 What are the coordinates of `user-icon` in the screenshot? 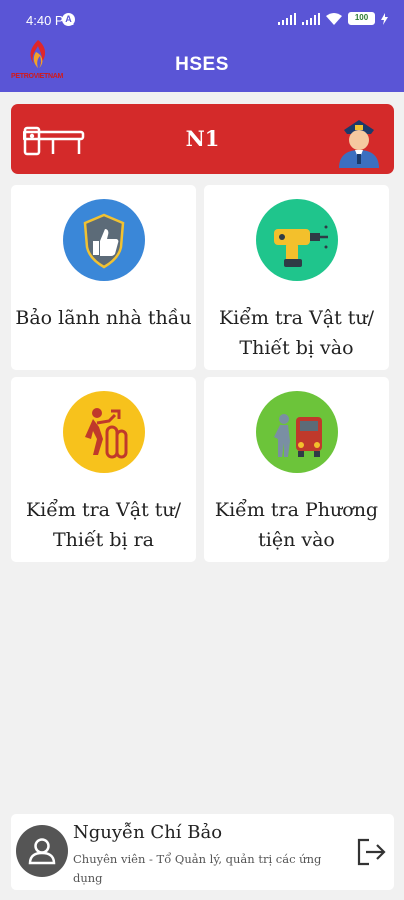 It's located at (42, 851).